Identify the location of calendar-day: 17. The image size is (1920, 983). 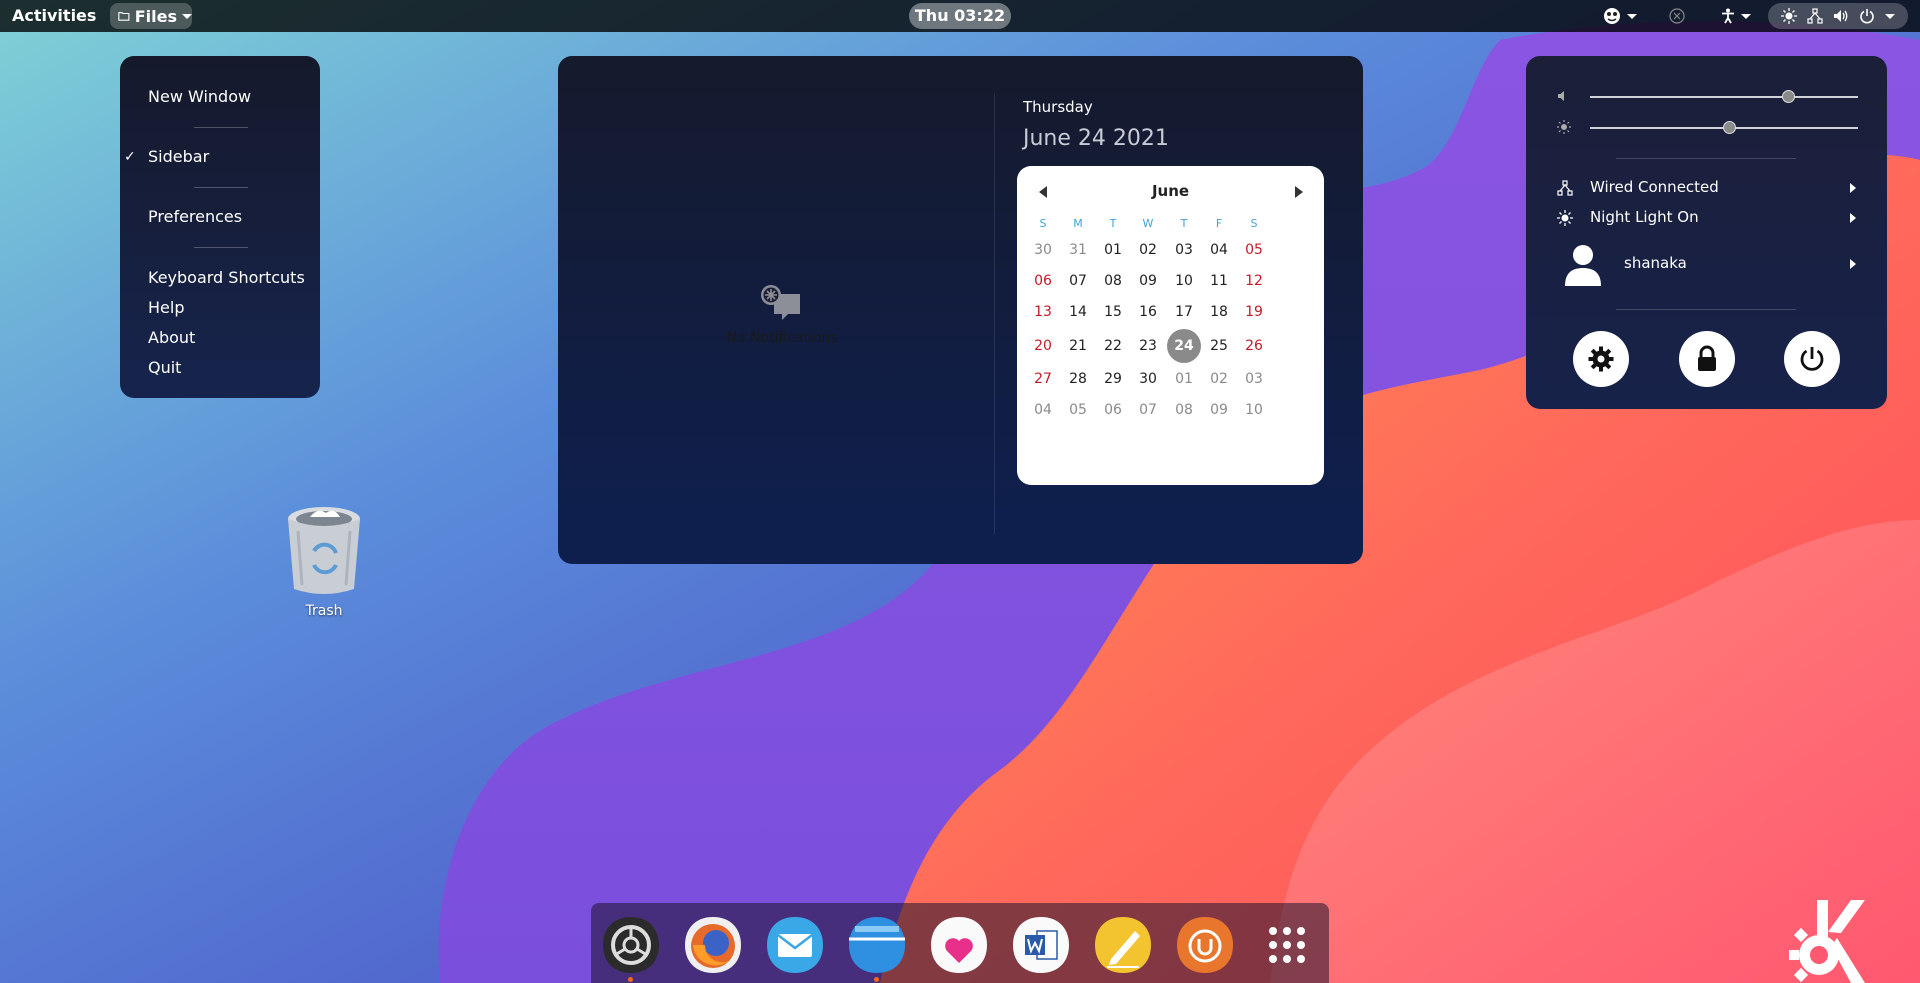
(1184, 312).